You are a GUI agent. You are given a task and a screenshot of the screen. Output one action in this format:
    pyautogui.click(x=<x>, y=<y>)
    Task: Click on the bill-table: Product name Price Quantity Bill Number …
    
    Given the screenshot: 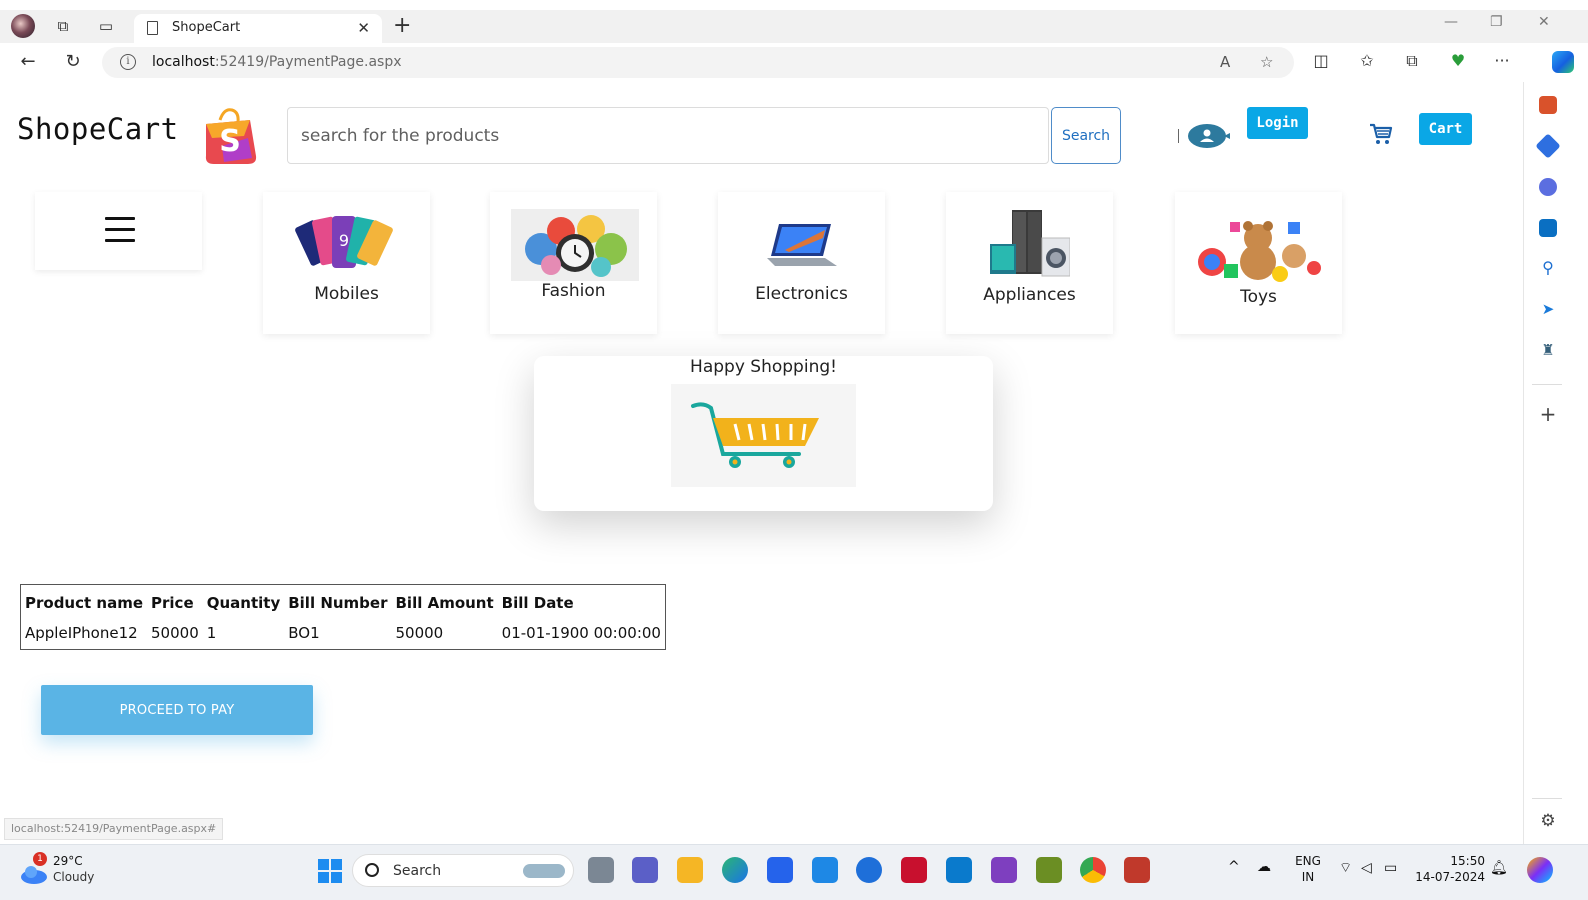 What is the action you would take?
    pyautogui.click(x=343, y=617)
    